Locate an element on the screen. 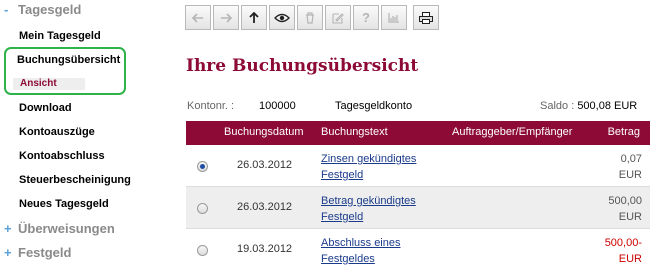 The image size is (650, 269). delete-button is located at coordinates (310, 17).